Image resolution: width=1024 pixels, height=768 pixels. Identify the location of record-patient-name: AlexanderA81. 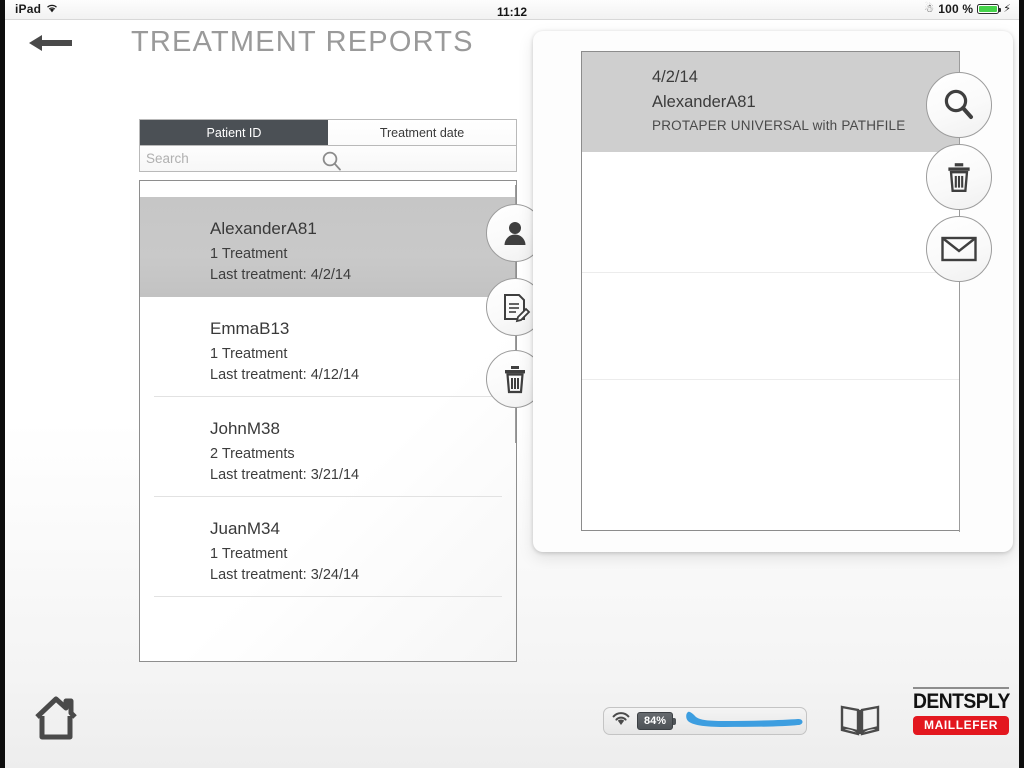
(704, 102).